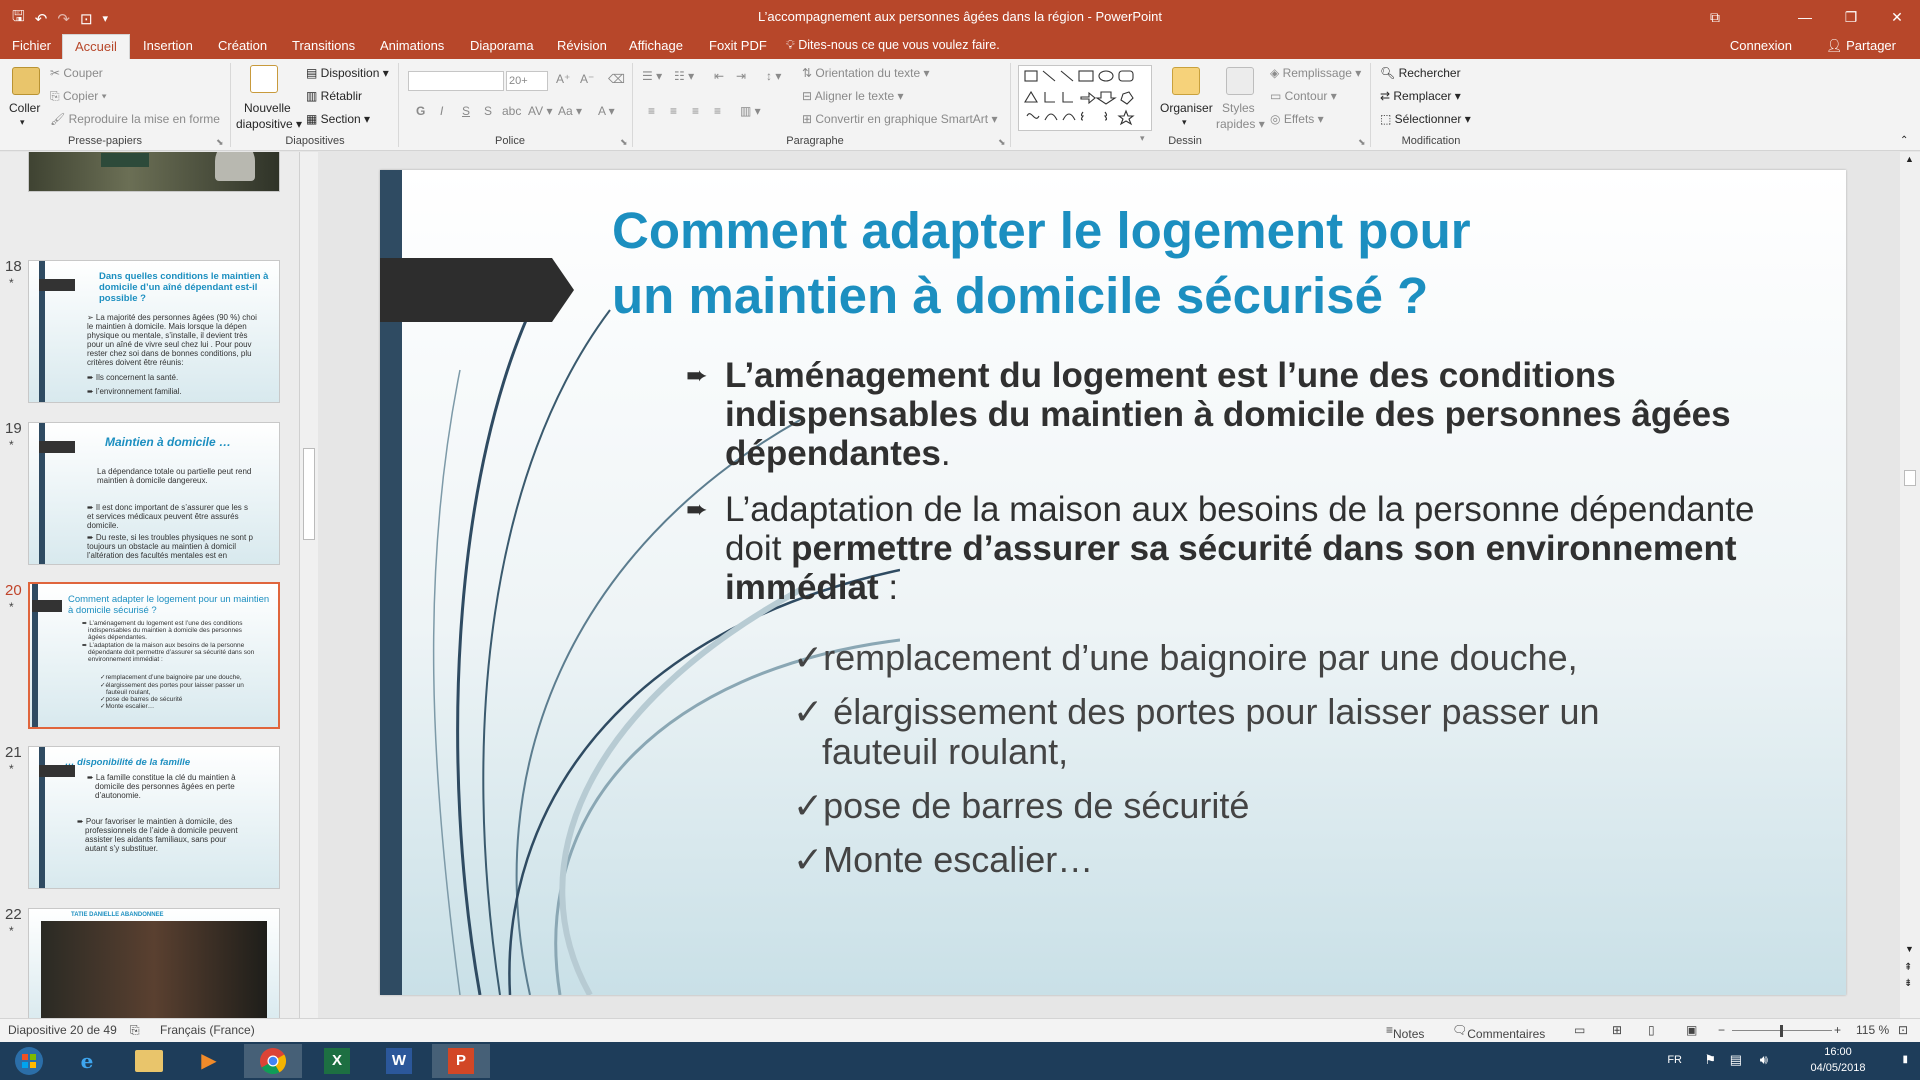  Describe the element at coordinates (31, 45) in the screenshot. I see `tab-fichier: Fichier` at that location.